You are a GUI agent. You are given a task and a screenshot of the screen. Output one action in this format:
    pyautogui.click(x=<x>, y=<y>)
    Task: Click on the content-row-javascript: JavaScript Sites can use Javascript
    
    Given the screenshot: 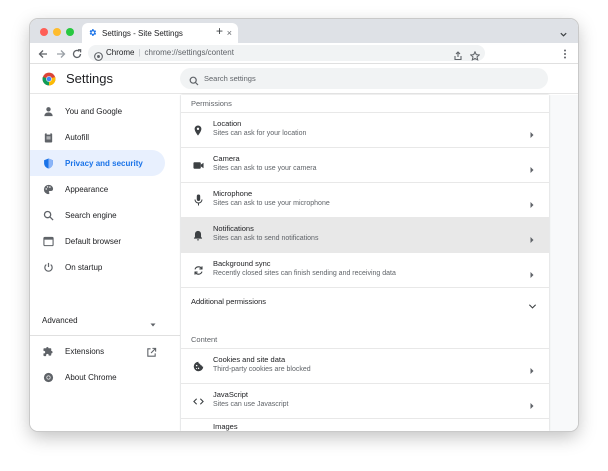 What is the action you would take?
    pyautogui.click(x=365, y=400)
    